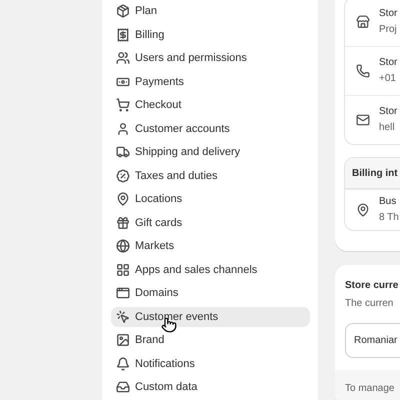 The image size is (400, 400). I want to click on pointer-click-icon, so click(123, 317).